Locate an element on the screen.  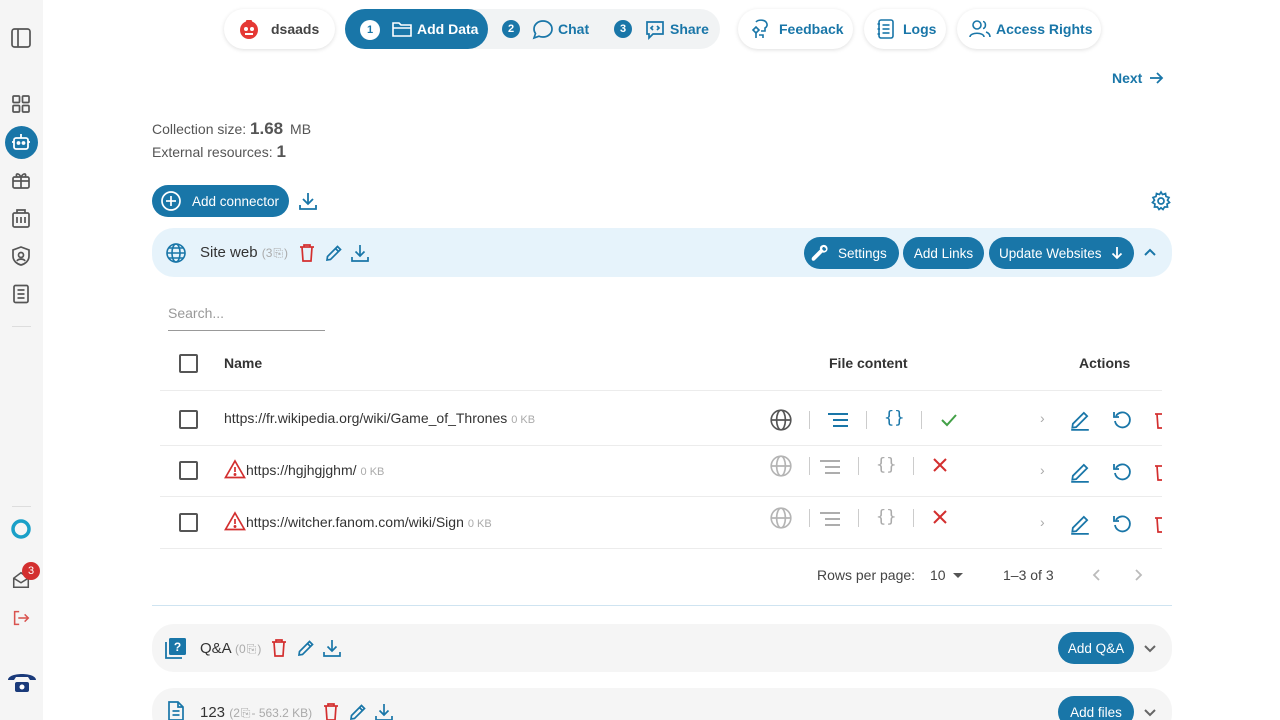
settings-label: Settings is located at coordinates (862, 253).